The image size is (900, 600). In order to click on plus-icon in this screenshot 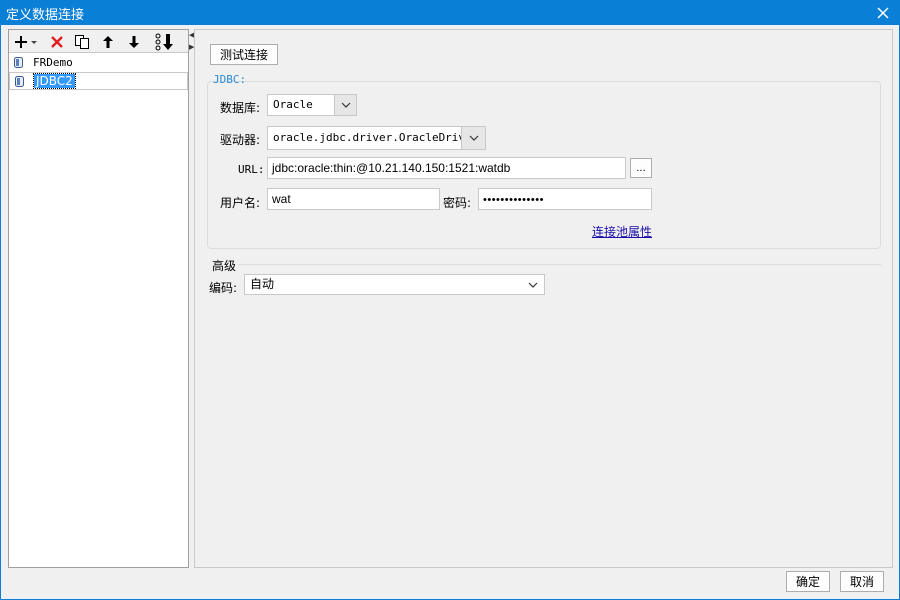, I will do `click(26, 41)`.